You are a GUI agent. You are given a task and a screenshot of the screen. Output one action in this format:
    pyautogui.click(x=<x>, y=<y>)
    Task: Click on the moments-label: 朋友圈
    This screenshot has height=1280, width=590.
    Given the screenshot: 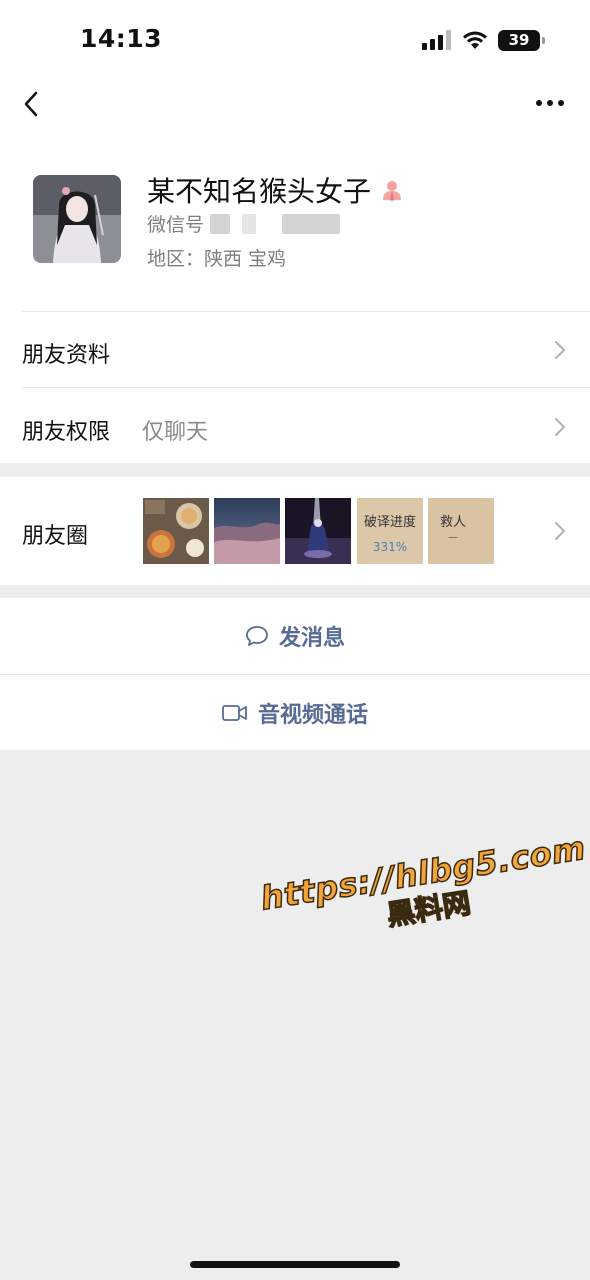 What is the action you would take?
    pyautogui.click(x=55, y=534)
    